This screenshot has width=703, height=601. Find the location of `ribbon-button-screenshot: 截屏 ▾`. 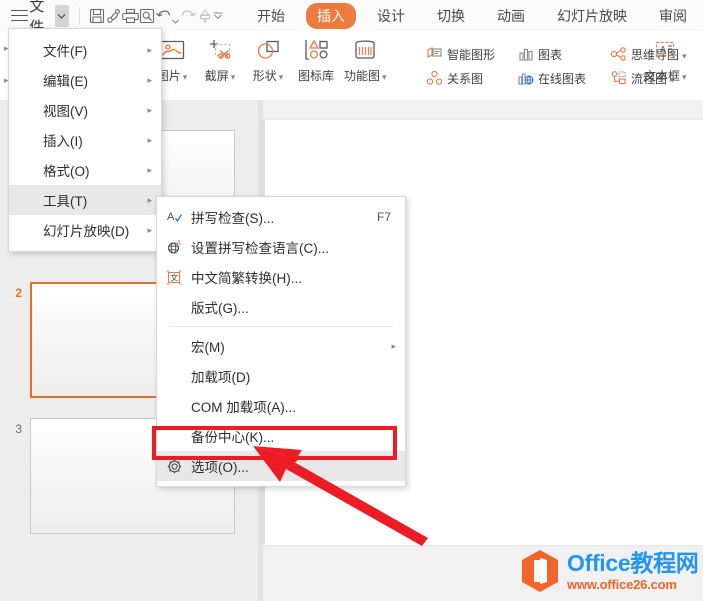

ribbon-button-screenshot: 截屏 ▾ is located at coordinates (220, 59).